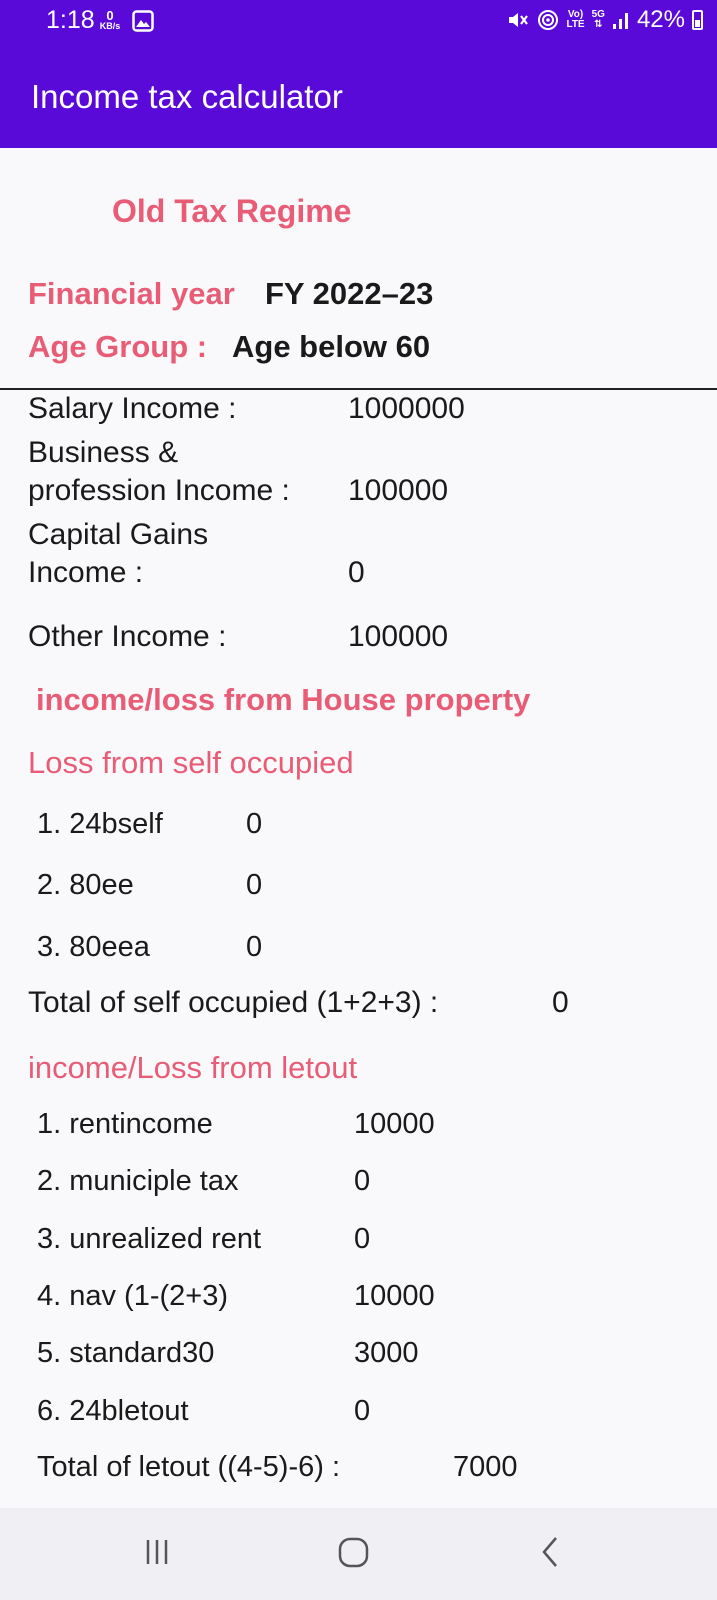  What do you see at coordinates (113, 1411) in the screenshot?
I see `letout-item-label: 6. 24bletout` at bounding box center [113, 1411].